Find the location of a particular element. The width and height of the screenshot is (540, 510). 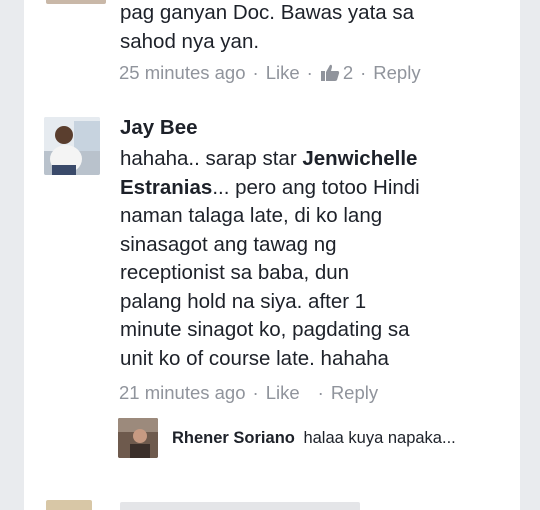

tagged-user-link-cont: Estranias is located at coordinates (166, 187).